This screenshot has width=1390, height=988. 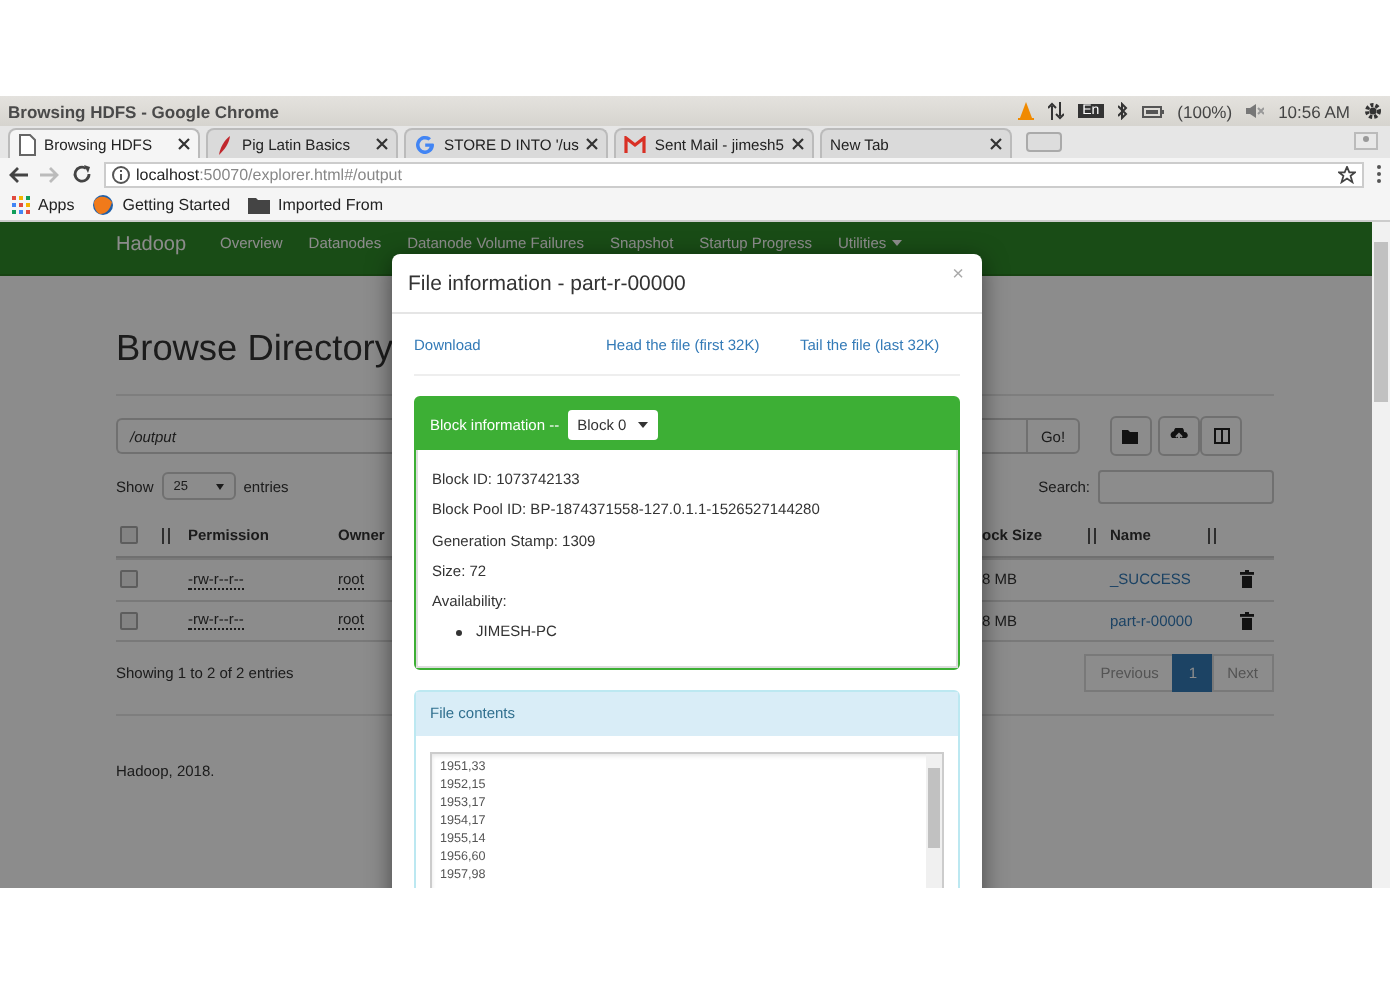 What do you see at coordinates (161, 205) in the screenshot?
I see `bookmark: Getting Started` at bounding box center [161, 205].